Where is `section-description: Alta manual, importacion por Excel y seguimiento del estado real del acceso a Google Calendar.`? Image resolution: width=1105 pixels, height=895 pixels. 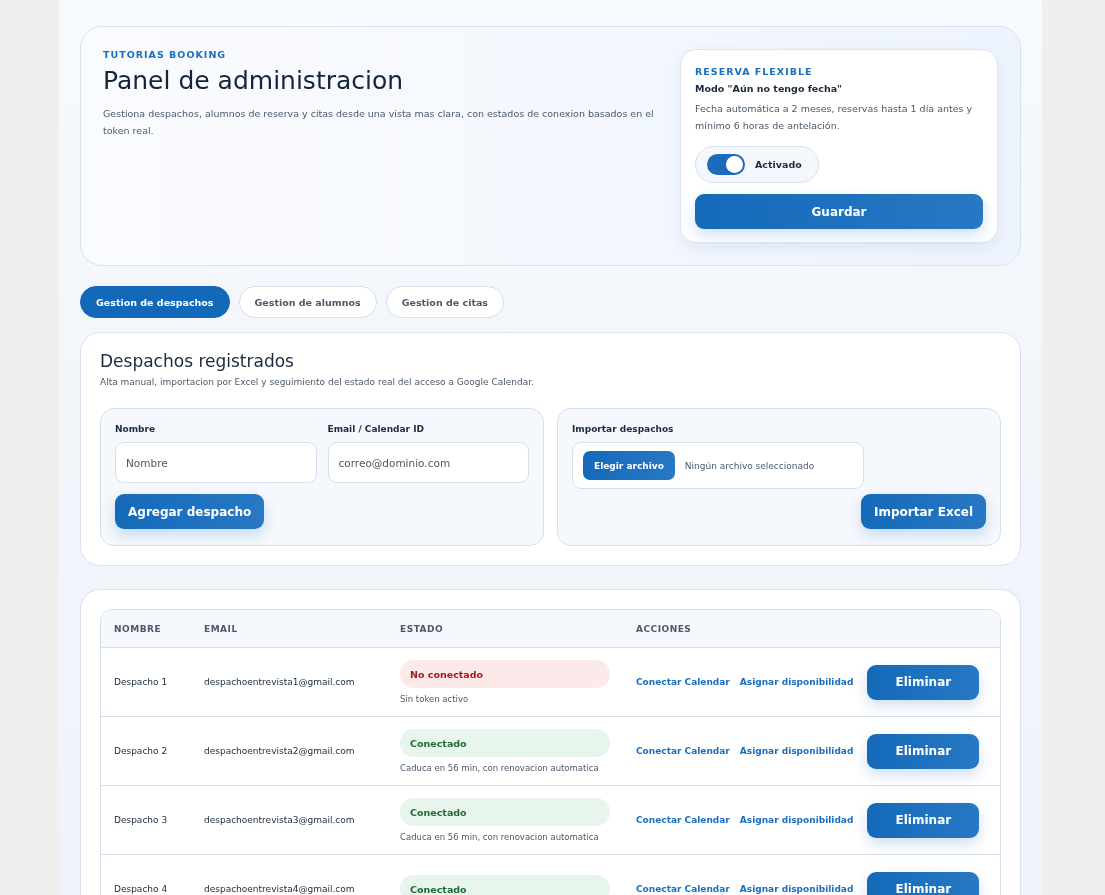
section-description: Alta manual, importacion por Excel y seguimiento del estado real del acceso a Google Calendar. is located at coordinates (317, 382).